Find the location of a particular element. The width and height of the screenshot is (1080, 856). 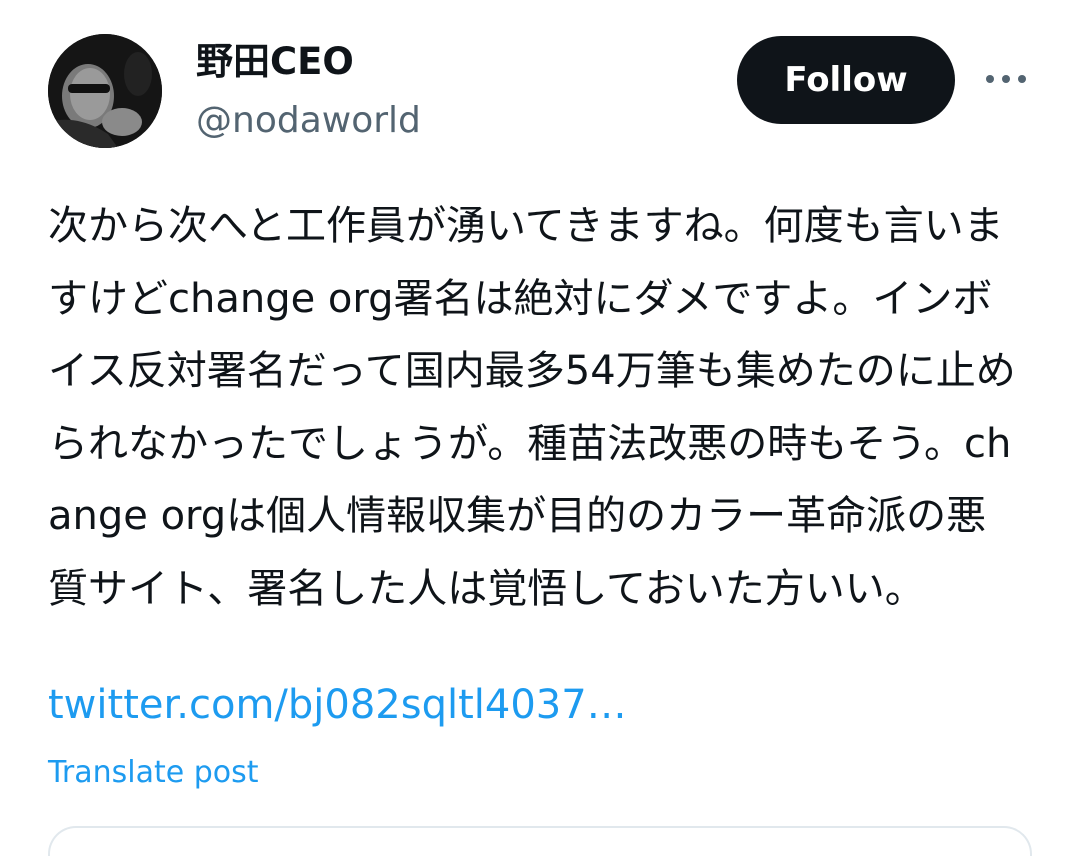

avatar-photo-icon is located at coordinates (105, 91).